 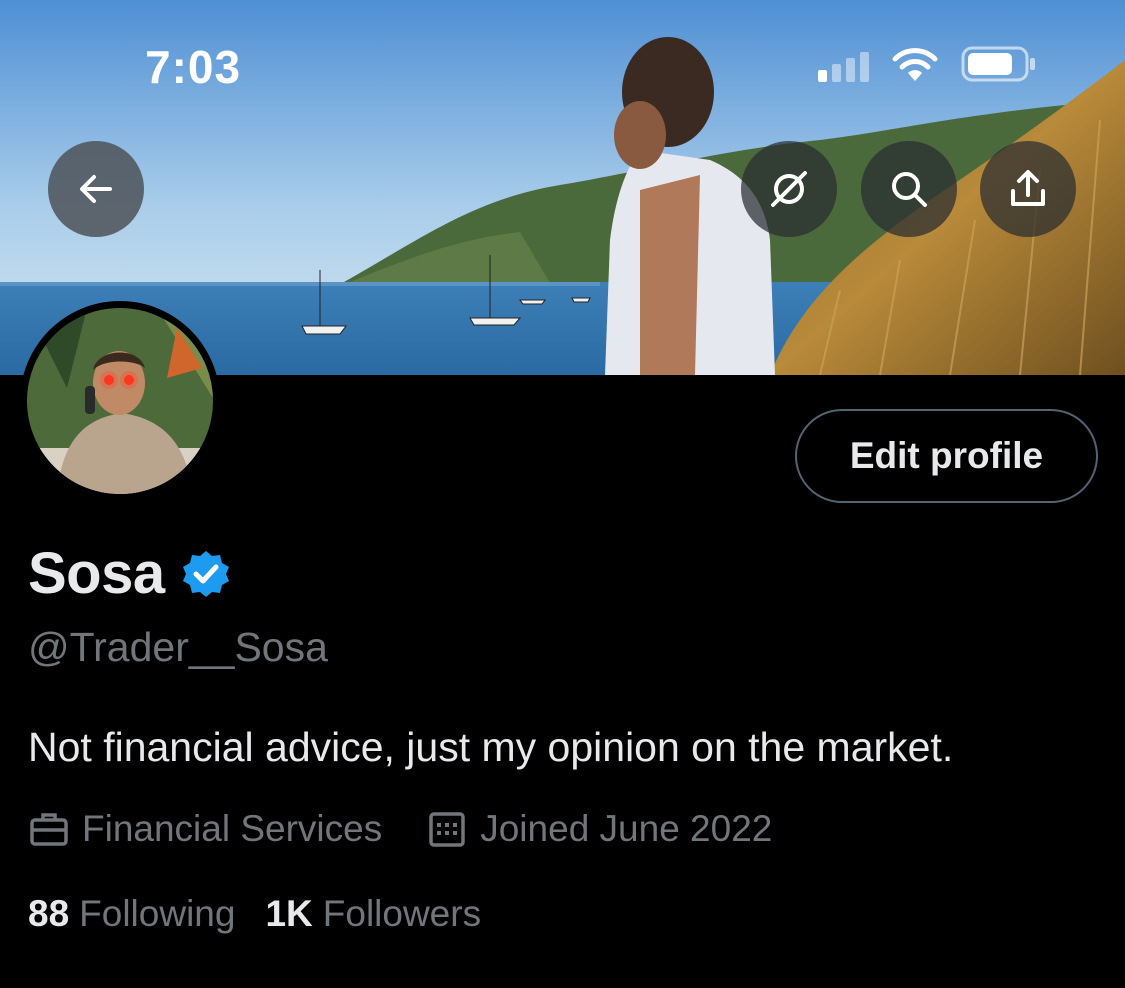 I want to click on search-button, so click(x=909, y=189).